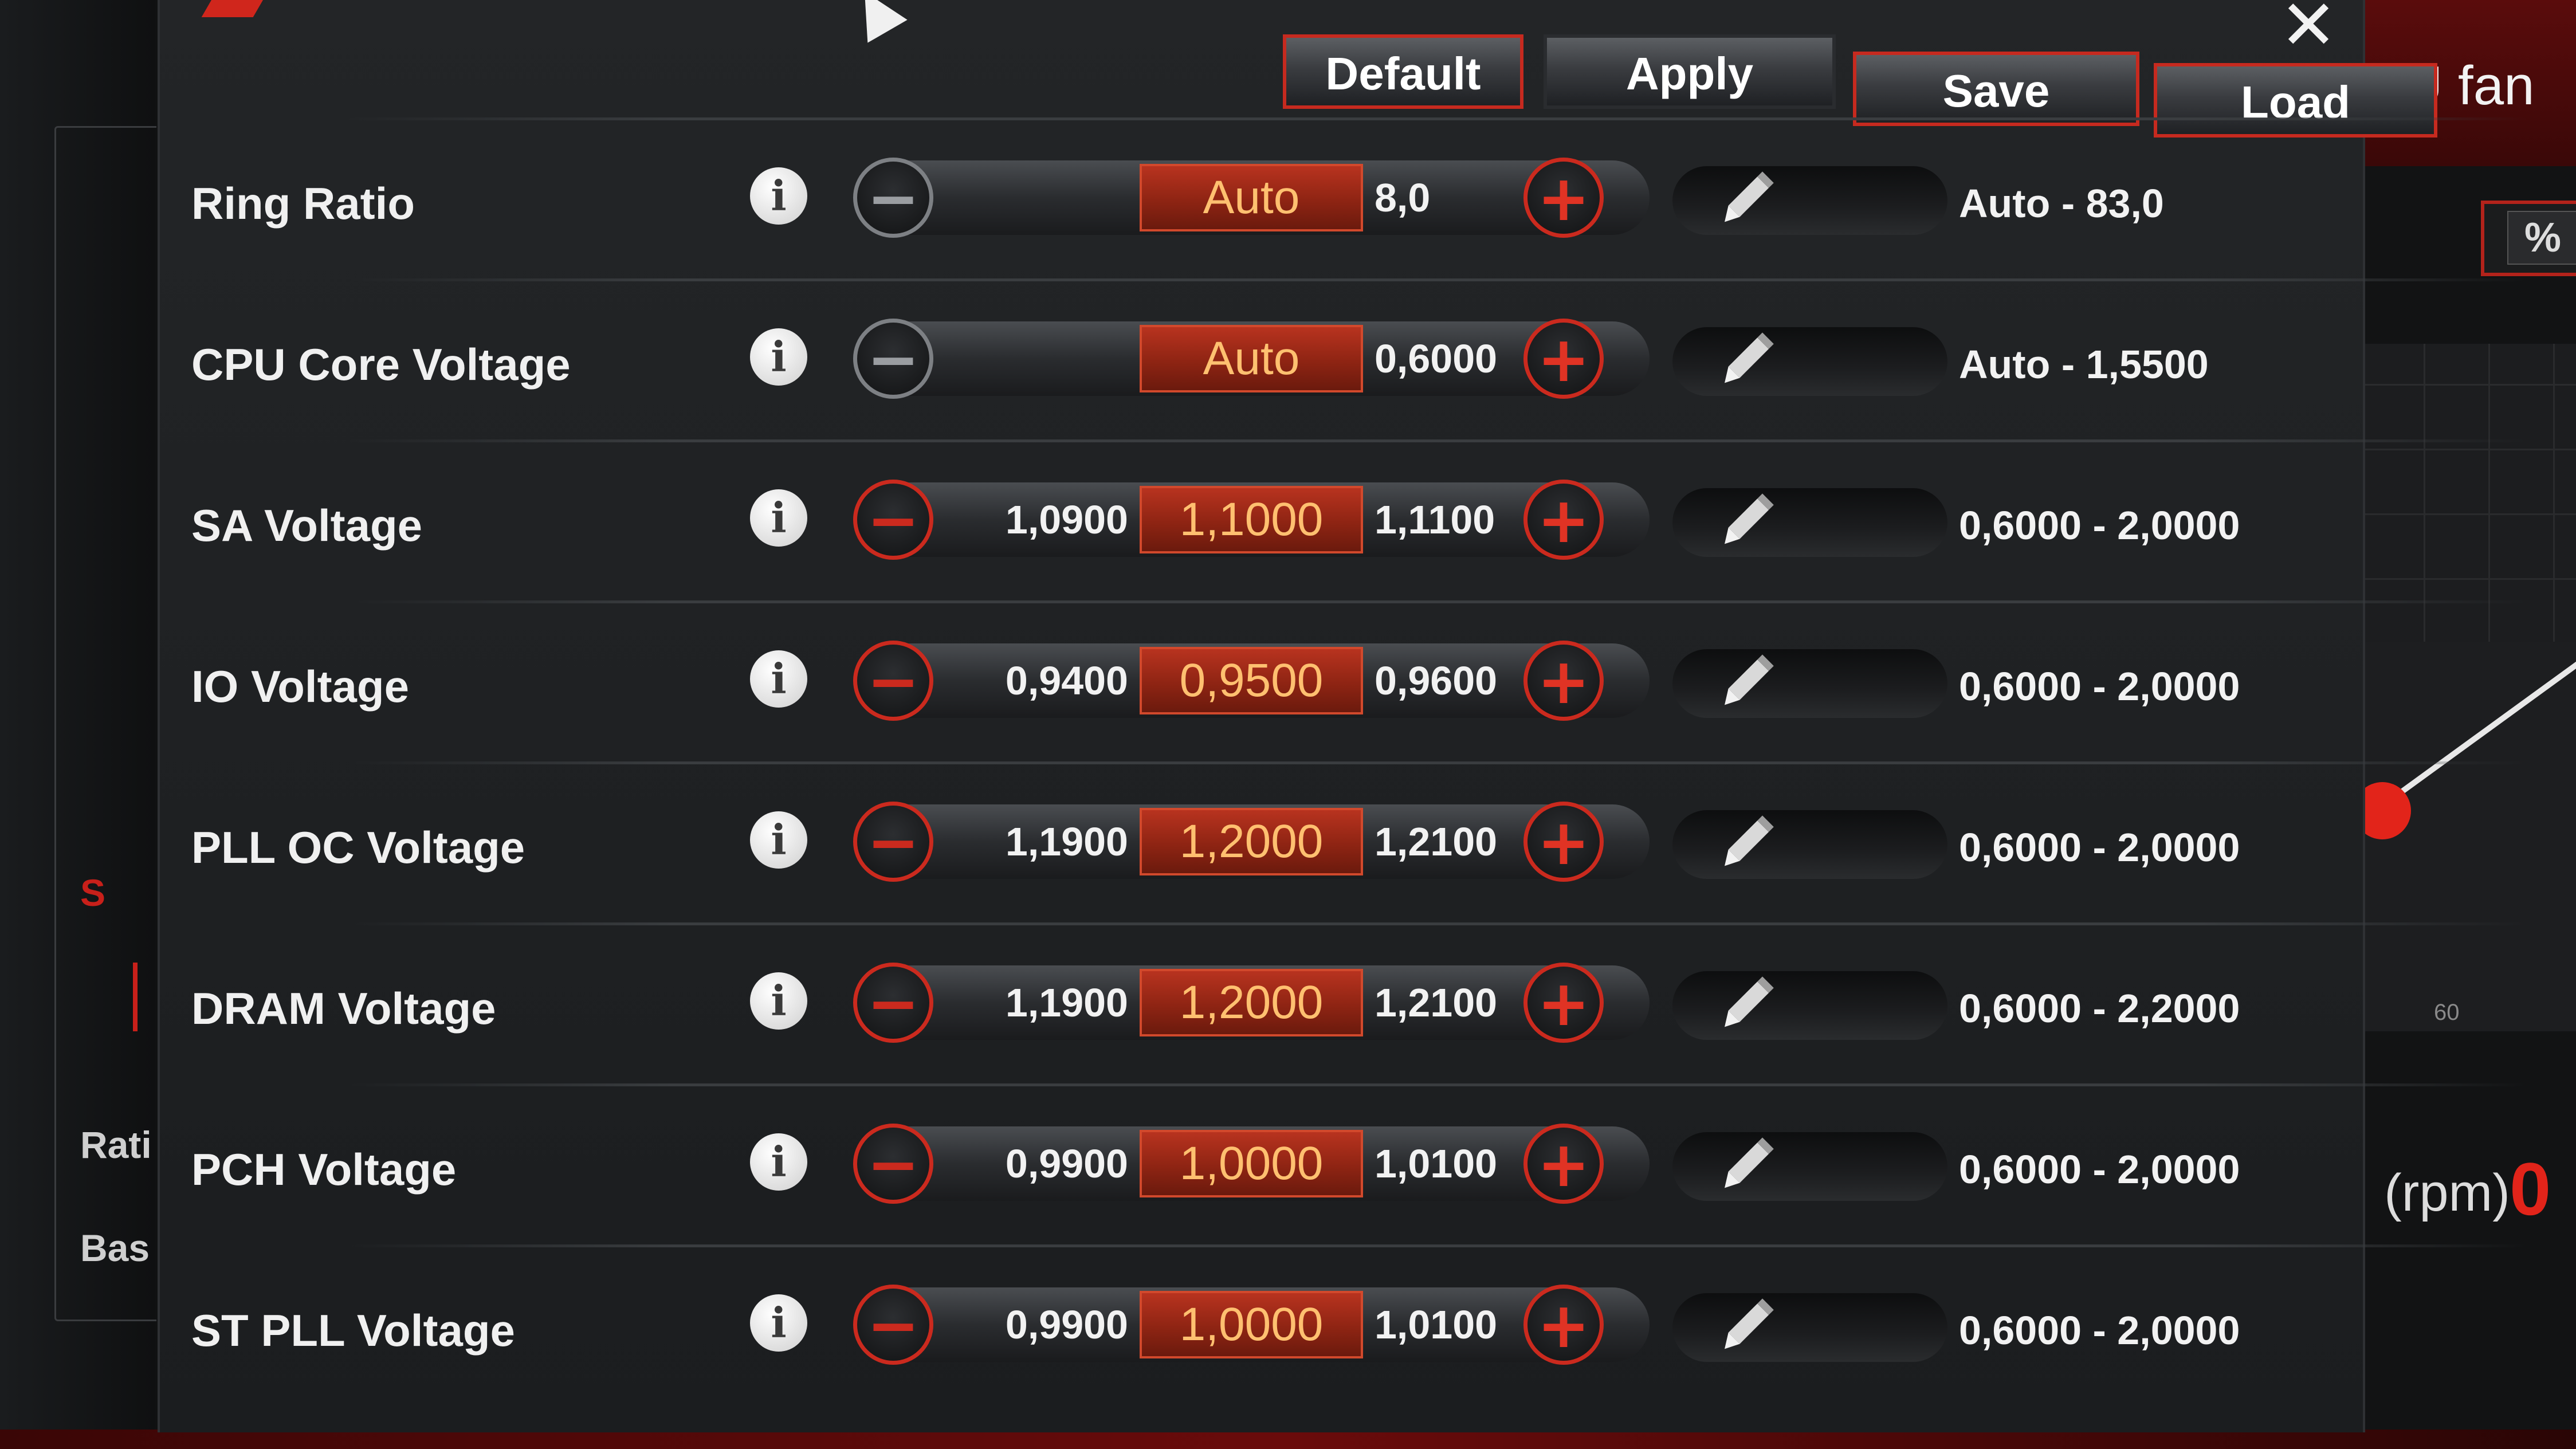  What do you see at coordinates (2062, 204) in the screenshot?
I see `value-range: Auto - 83,0` at bounding box center [2062, 204].